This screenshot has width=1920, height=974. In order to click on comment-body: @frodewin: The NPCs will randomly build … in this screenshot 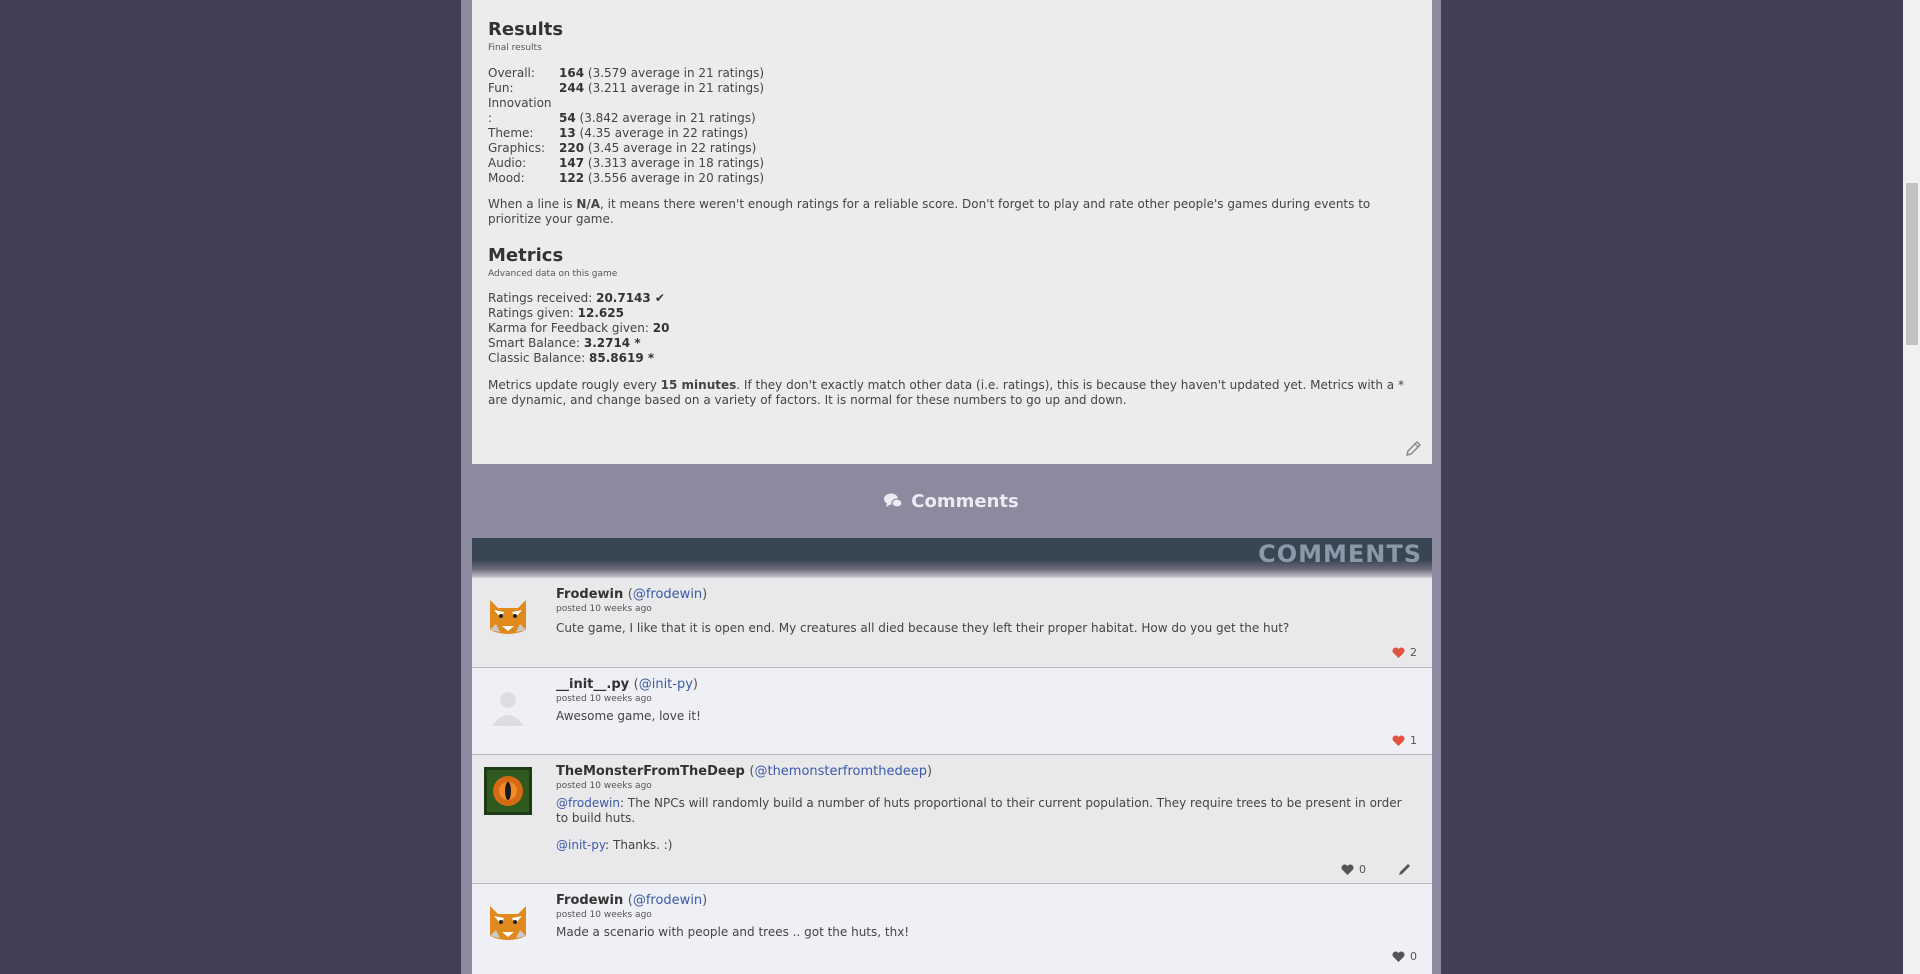, I will do `click(979, 810)`.